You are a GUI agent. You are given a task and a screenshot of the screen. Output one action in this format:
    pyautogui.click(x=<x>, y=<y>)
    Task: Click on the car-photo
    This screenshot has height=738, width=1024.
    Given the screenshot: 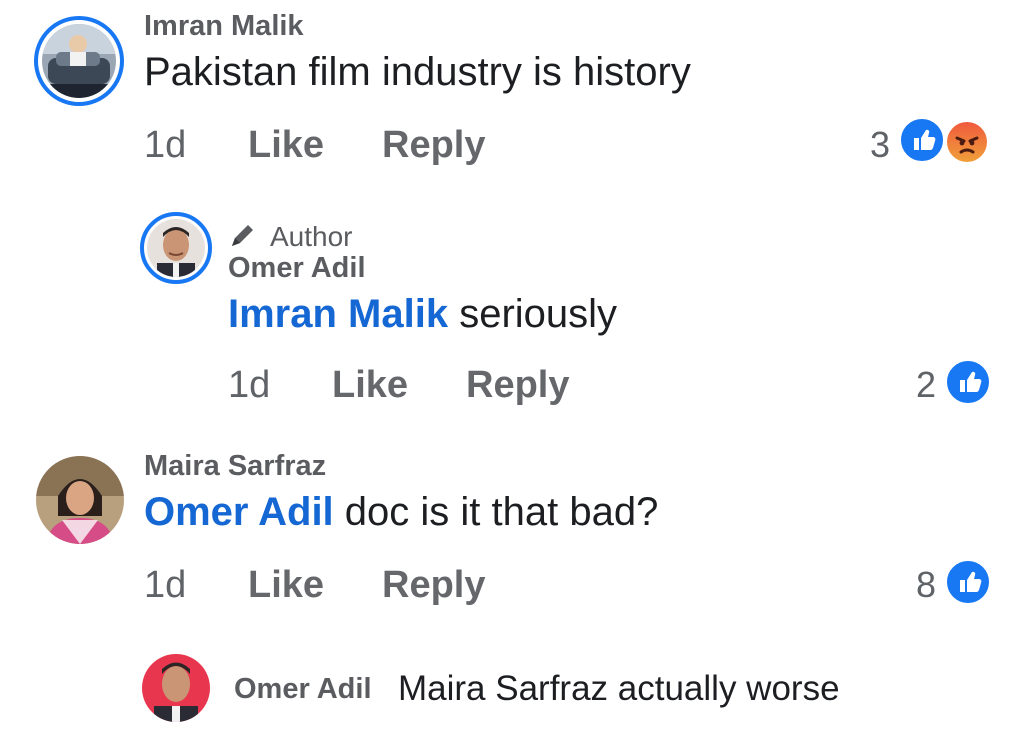 What is the action you would take?
    pyautogui.click(x=79, y=61)
    